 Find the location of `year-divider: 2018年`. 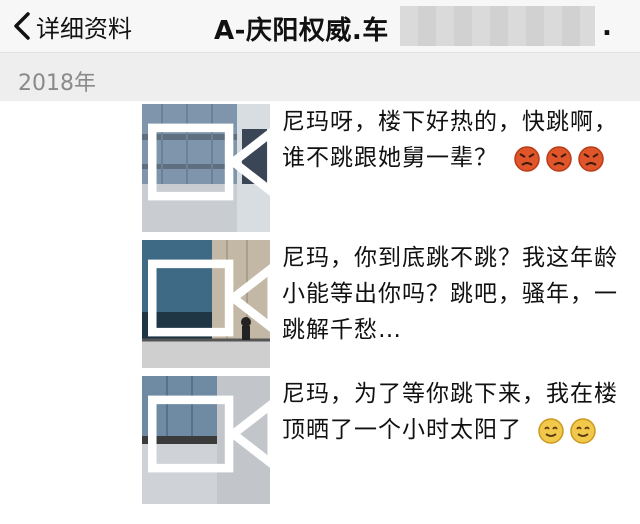

year-divider: 2018年 is located at coordinates (320, 77).